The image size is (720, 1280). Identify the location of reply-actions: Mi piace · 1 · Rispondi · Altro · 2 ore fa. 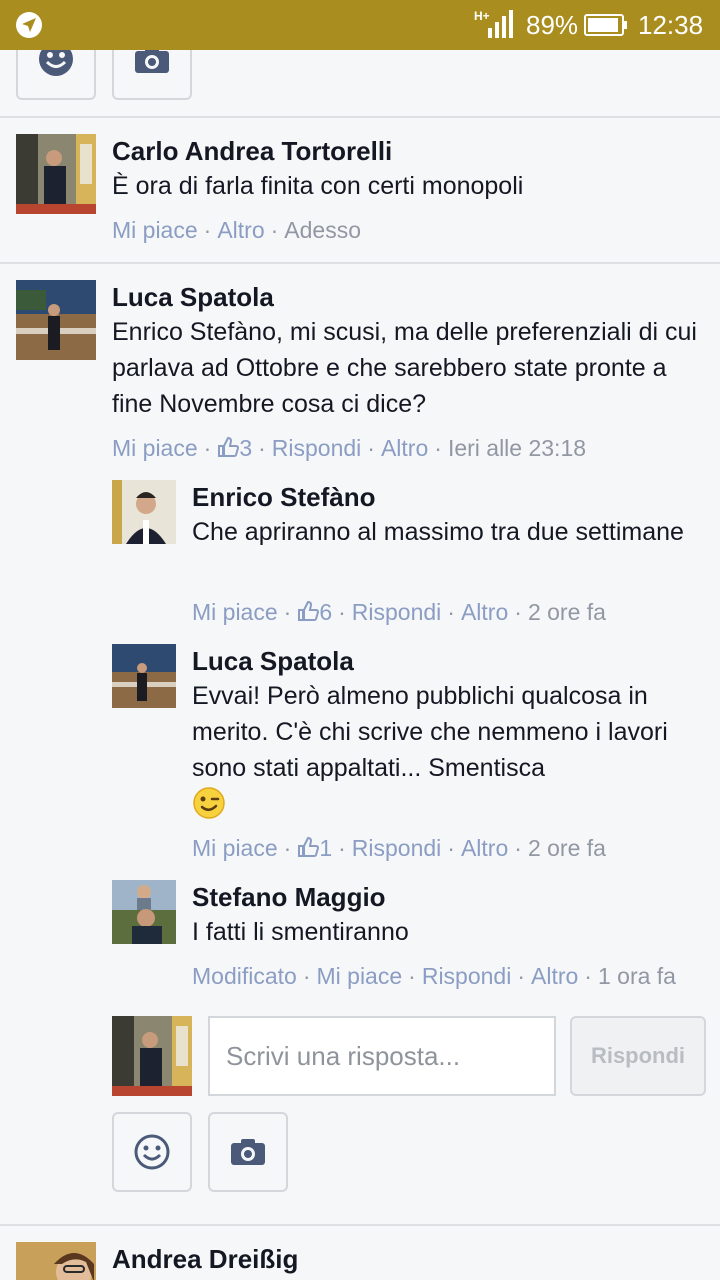
(399, 848).